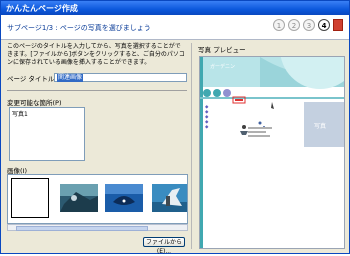 The height and width of the screenshot is (256, 350). Describe the element at coordinates (279, 25) in the screenshot. I see `step-1: 1` at that location.